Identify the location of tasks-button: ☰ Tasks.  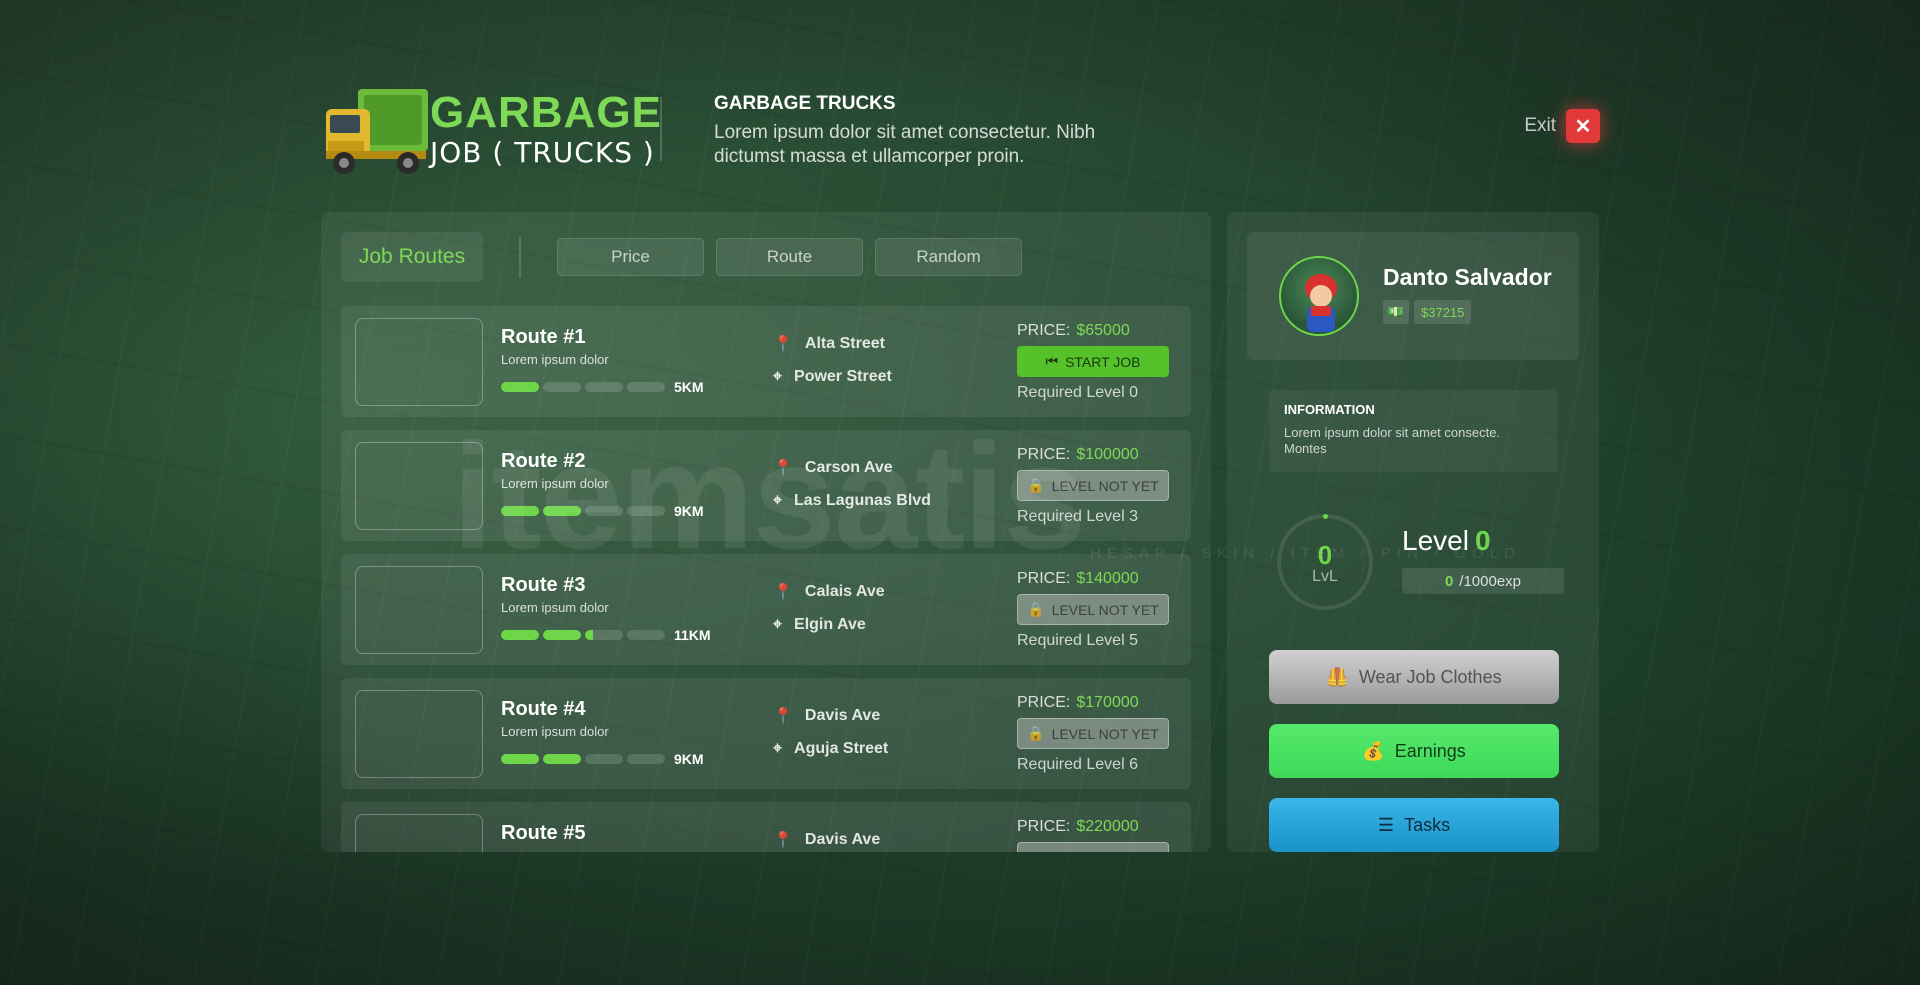
(1414, 825).